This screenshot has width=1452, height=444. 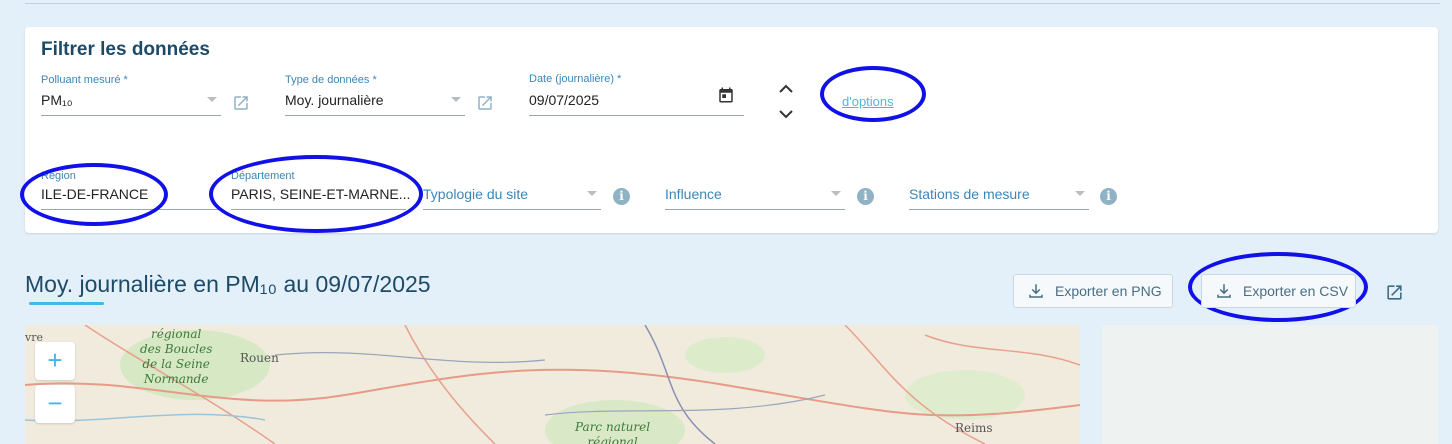 I want to click on side-panel, so click(x=1270, y=384).